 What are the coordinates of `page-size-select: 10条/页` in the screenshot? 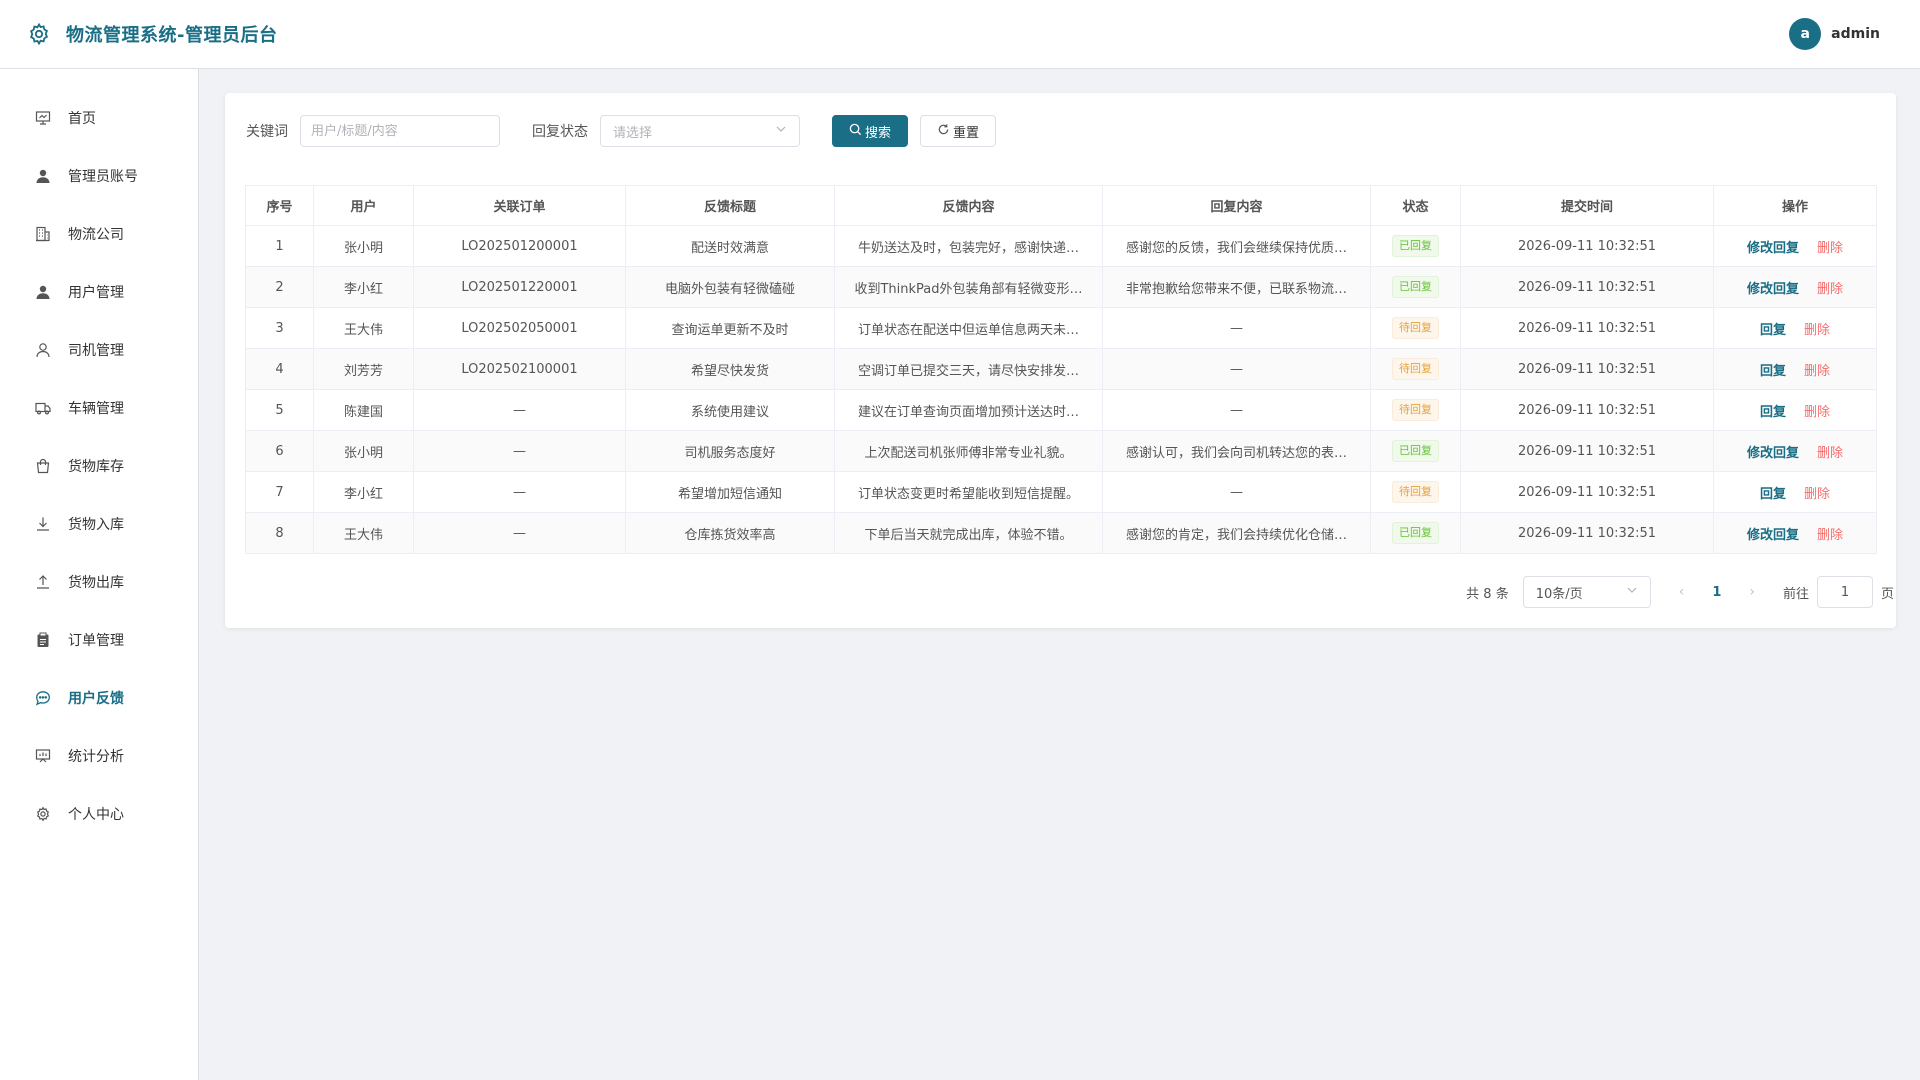 It's located at (1586, 592).